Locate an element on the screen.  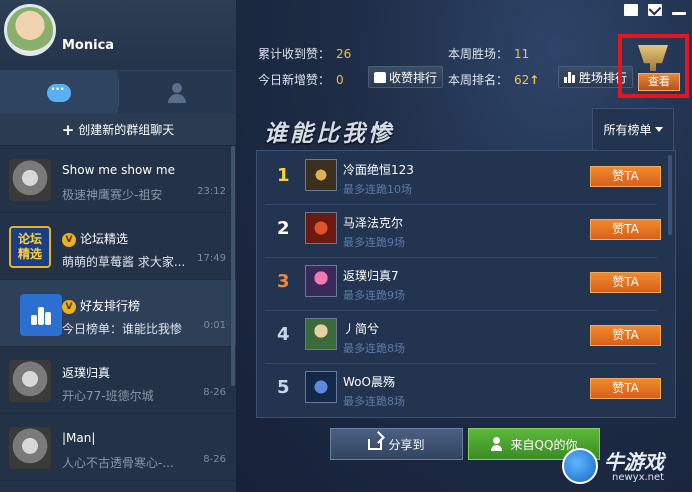
add-user-icon is located at coordinates (497, 444).